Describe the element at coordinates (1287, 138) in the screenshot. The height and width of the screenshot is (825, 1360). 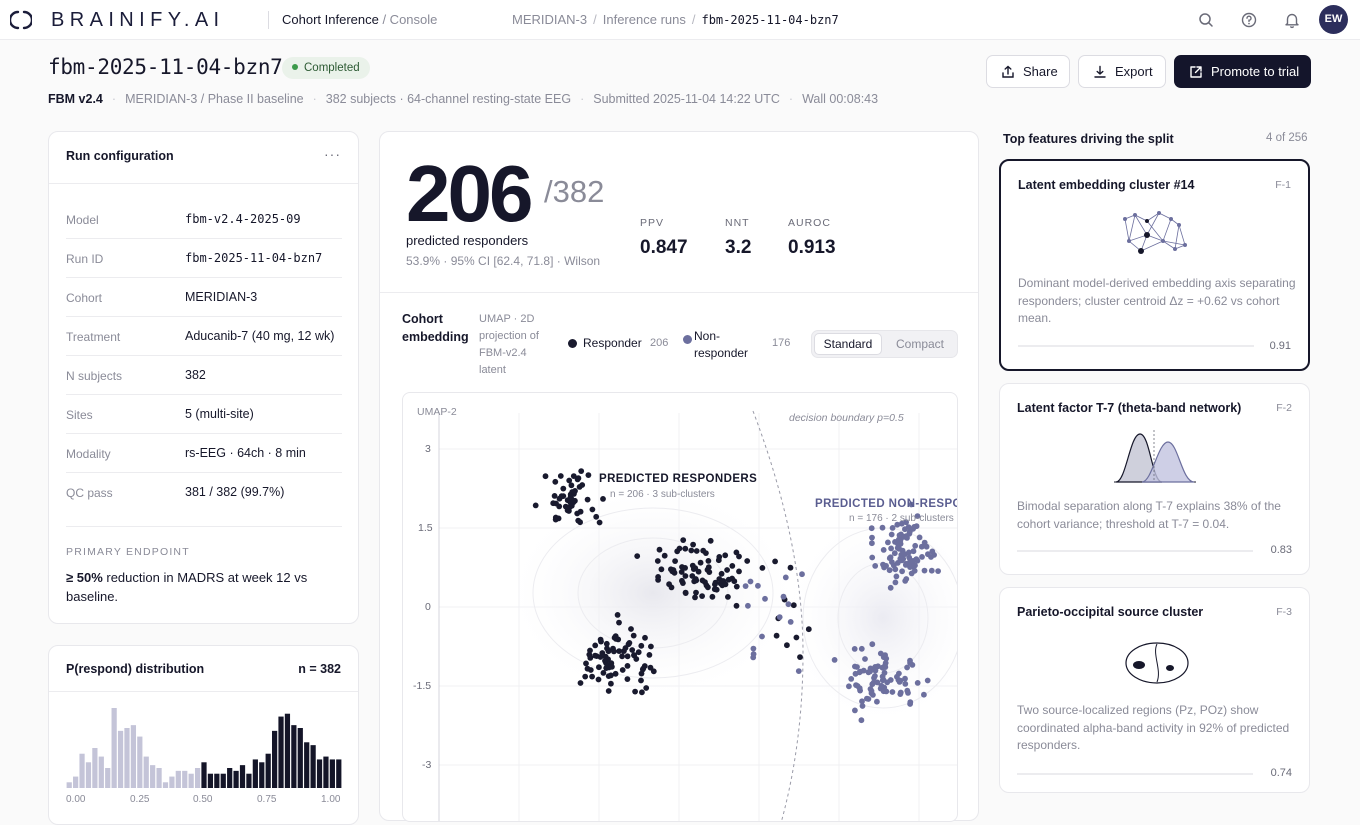
I see `features-count: 4 of 256` at that location.